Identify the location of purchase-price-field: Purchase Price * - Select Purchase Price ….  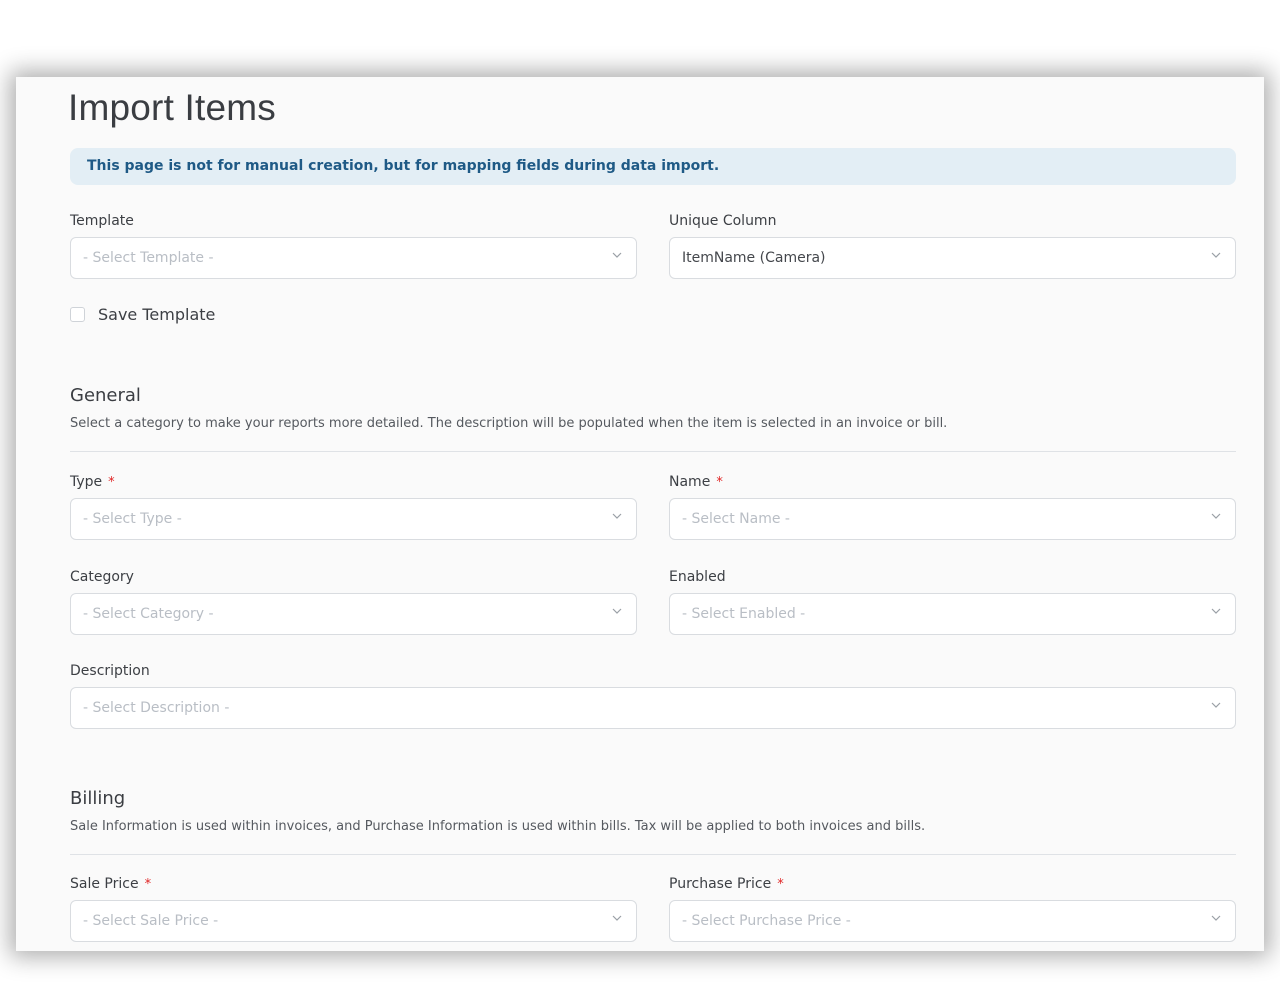
(952, 908).